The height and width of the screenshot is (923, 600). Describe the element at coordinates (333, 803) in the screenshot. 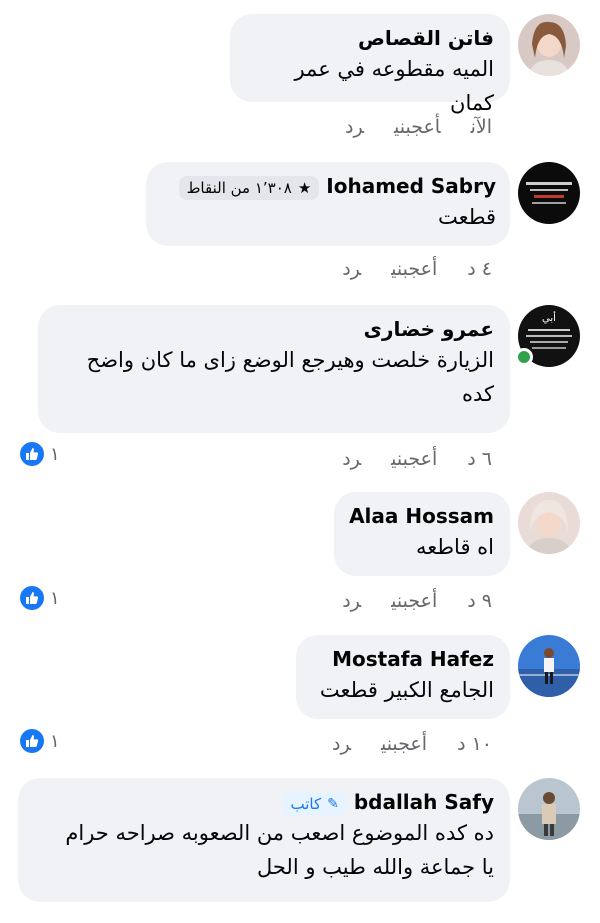

I see `pencil-icon: ✎` at that location.